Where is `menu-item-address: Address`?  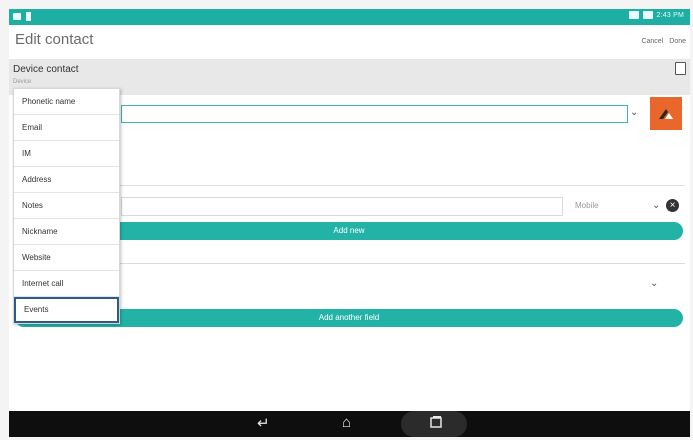 menu-item-address: Address is located at coordinates (66, 180).